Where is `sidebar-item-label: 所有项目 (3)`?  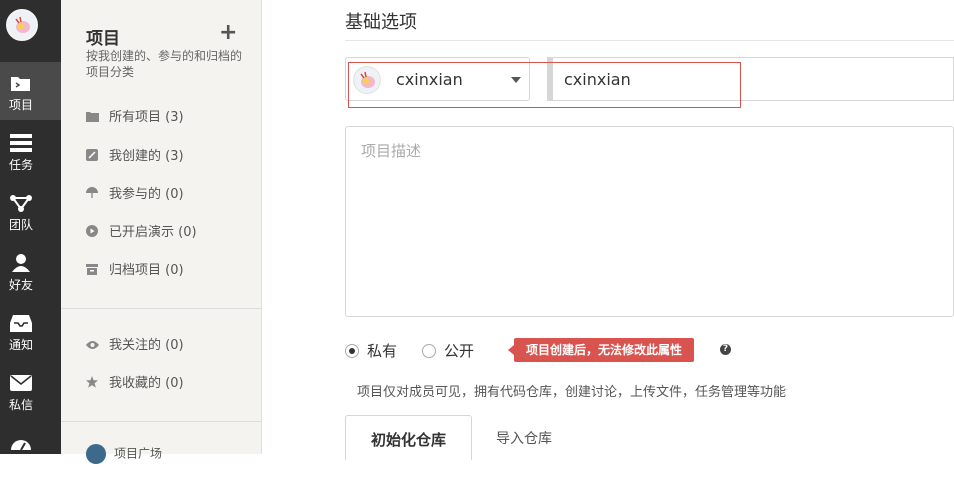 sidebar-item-label: 所有项目 (3) is located at coordinates (146, 117).